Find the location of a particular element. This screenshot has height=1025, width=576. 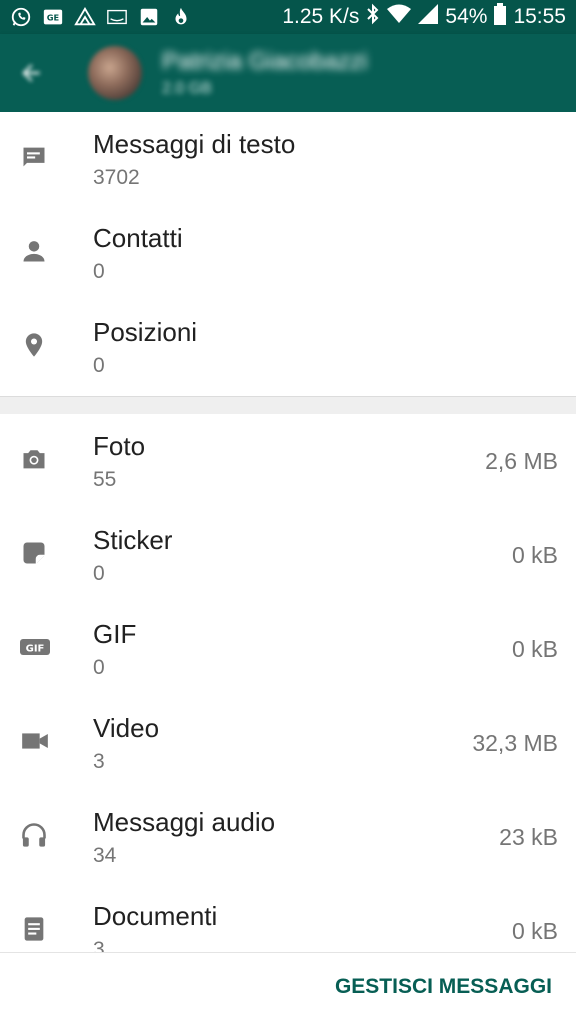

svg-text: GE is located at coordinates (53, 18).